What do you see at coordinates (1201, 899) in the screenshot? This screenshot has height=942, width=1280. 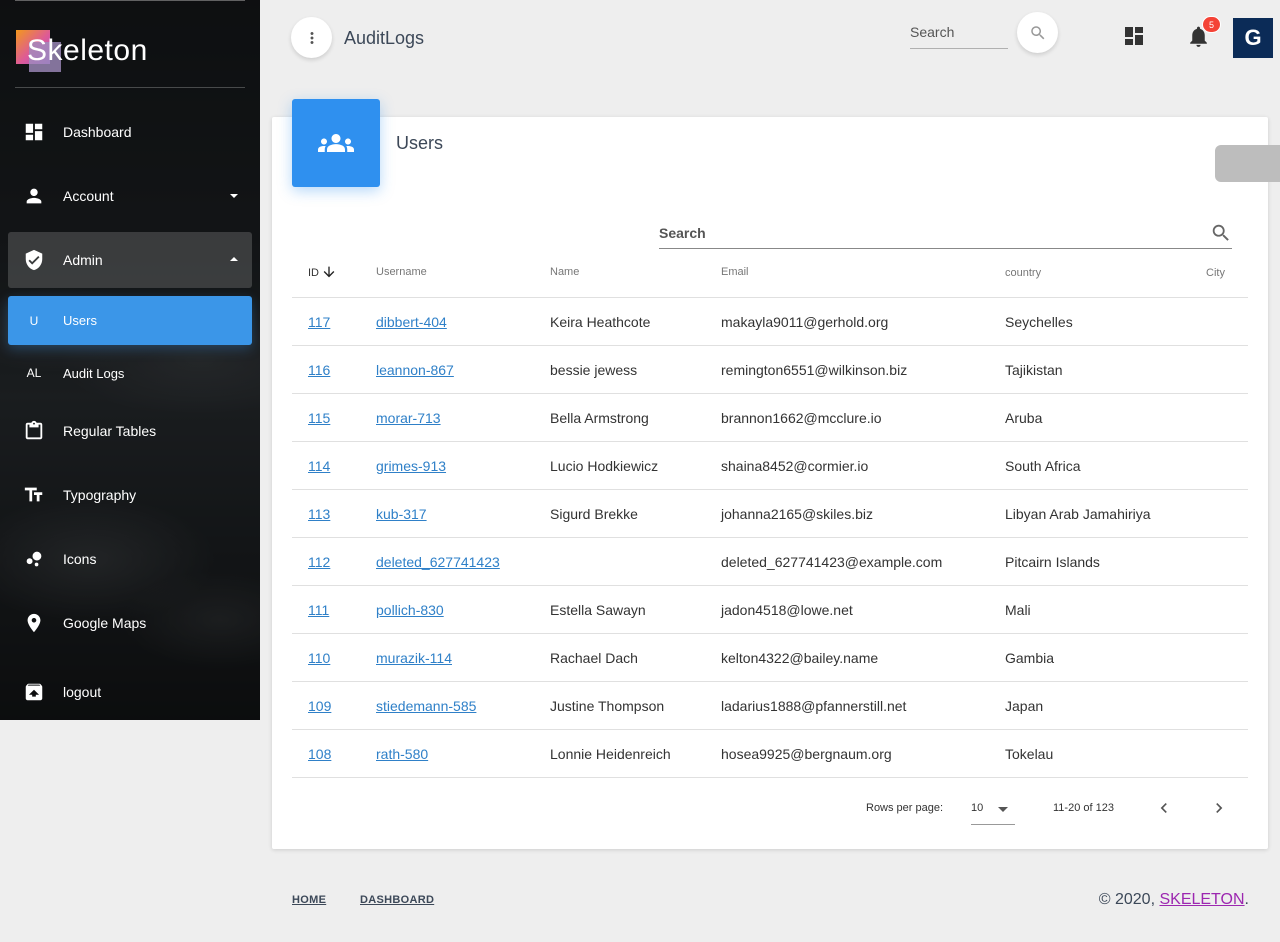 I see `copyright-brand-link: SKELETON` at bounding box center [1201, 899].